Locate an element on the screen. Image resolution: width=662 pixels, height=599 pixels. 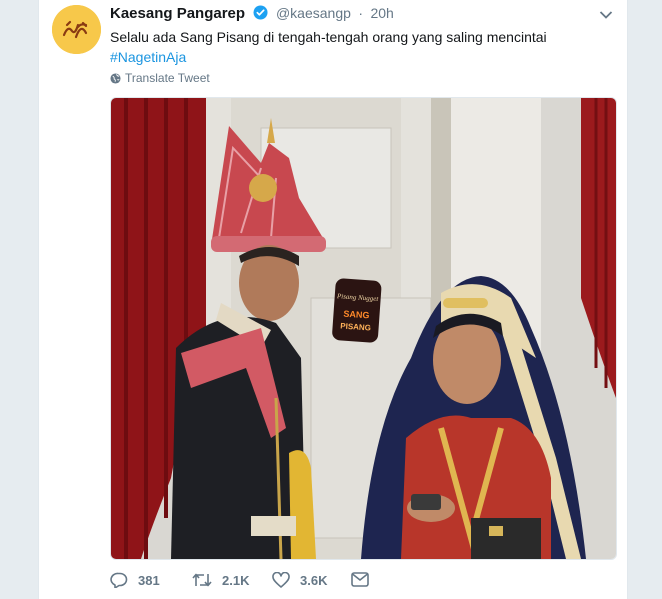
like-count: 3.6K is located at coordinates (314, 580).